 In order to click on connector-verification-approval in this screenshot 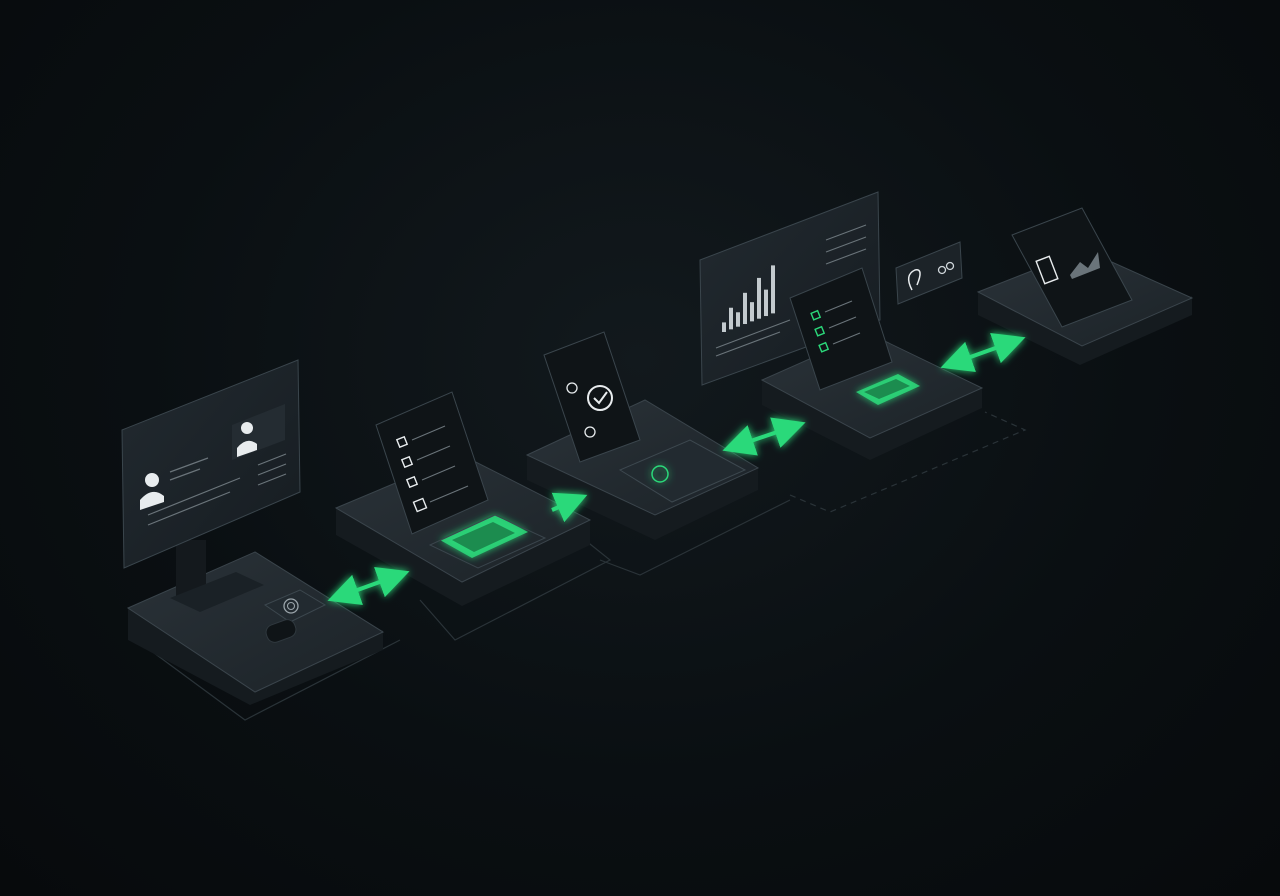, I will do `click(764, 436)`.